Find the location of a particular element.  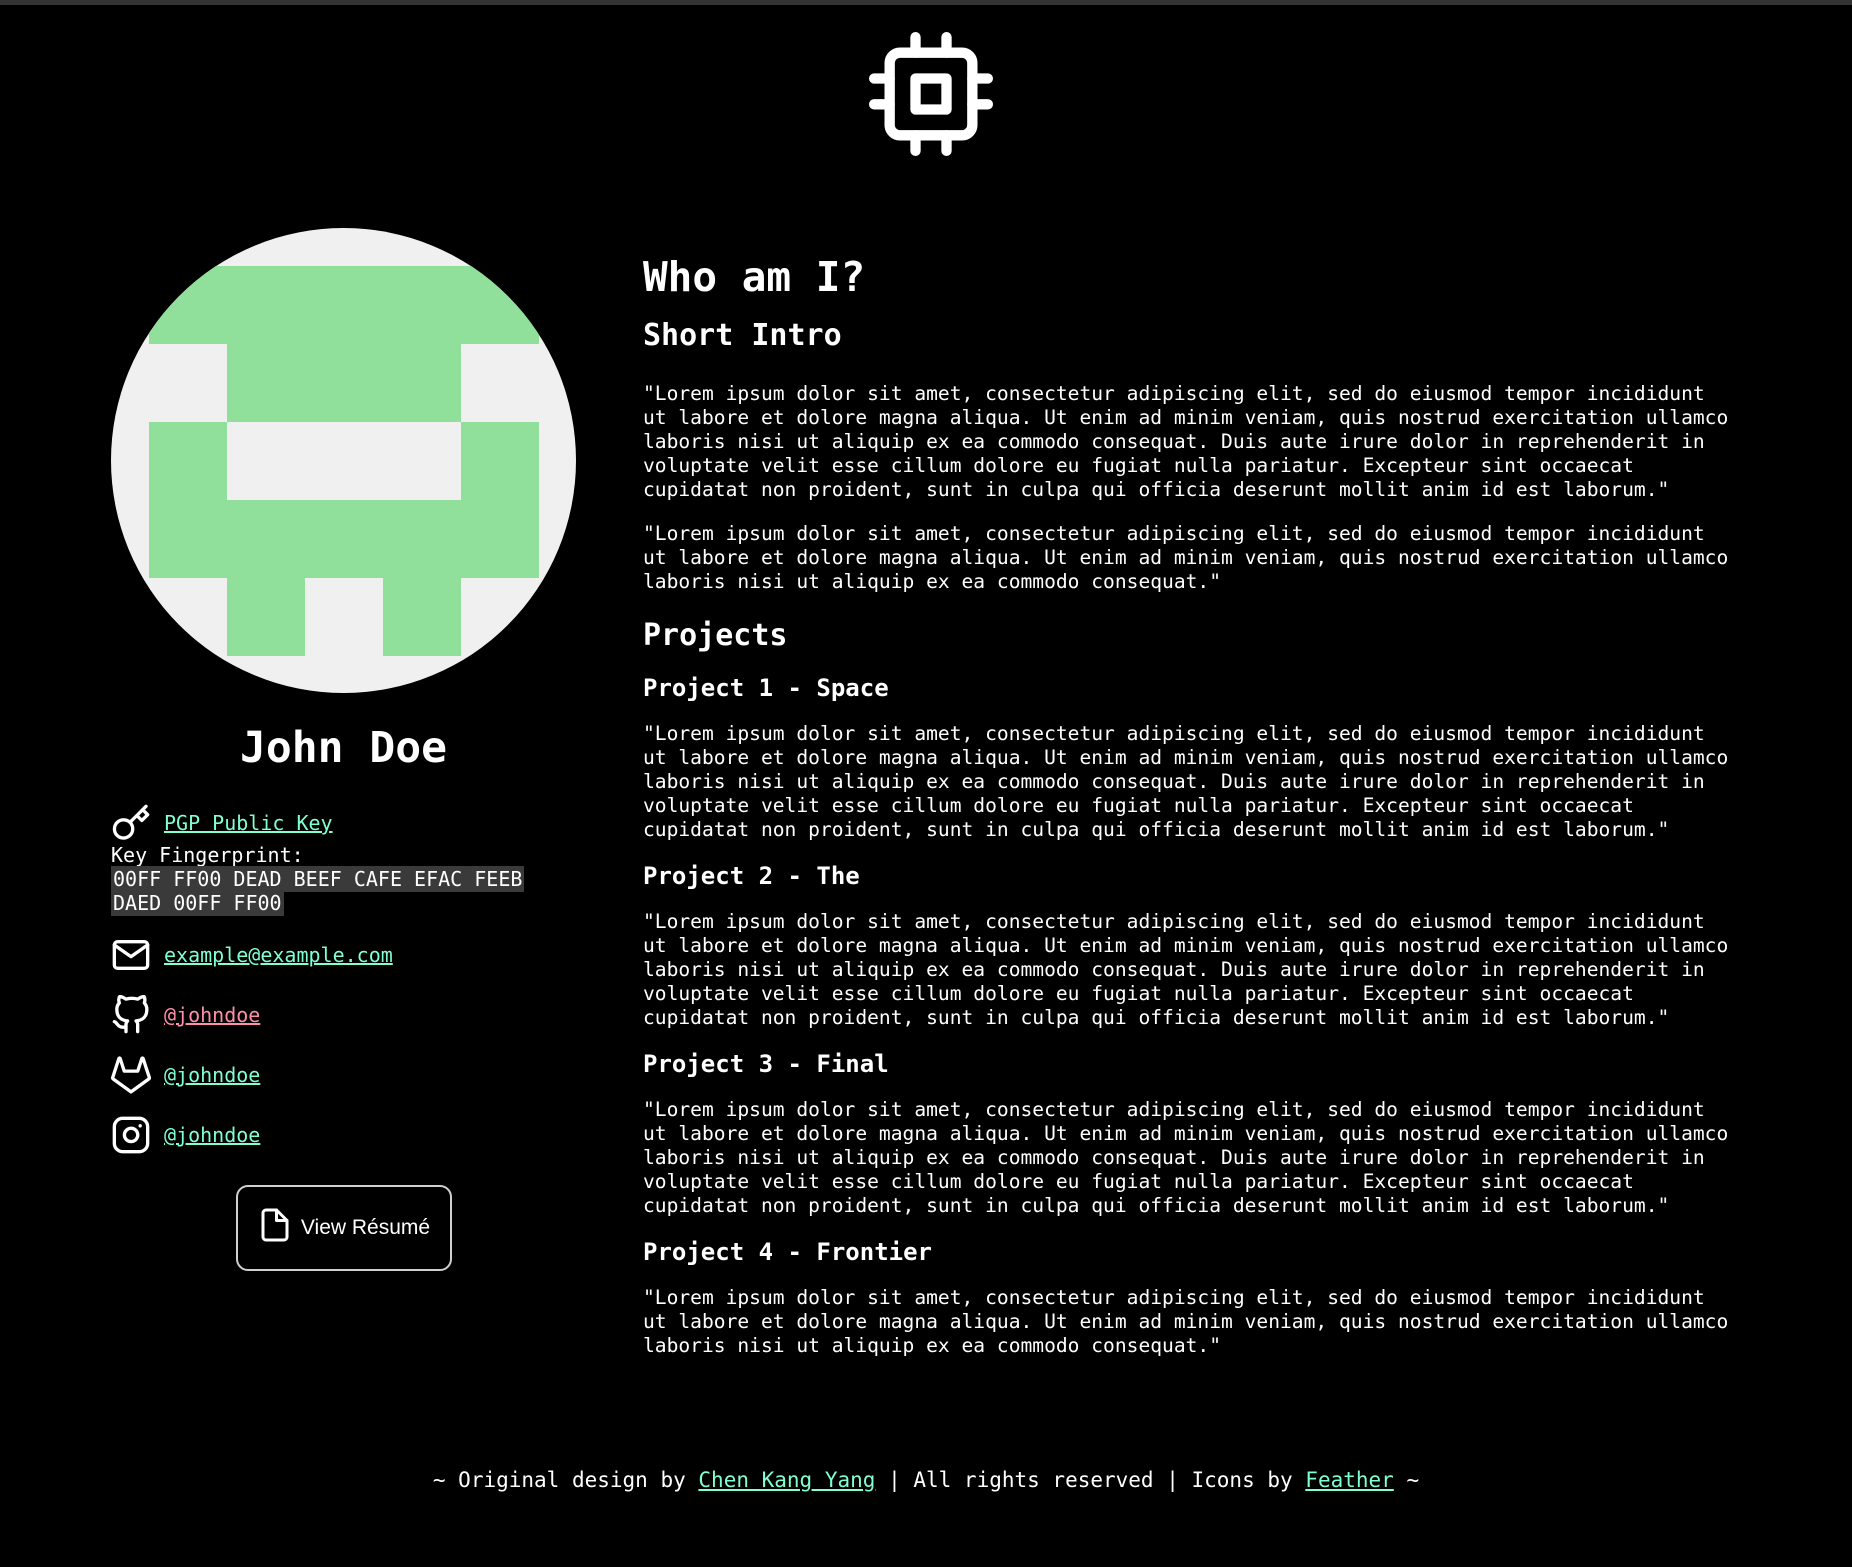

footer-prefix: ~ Original design by is located at coordinates (565, 1480).